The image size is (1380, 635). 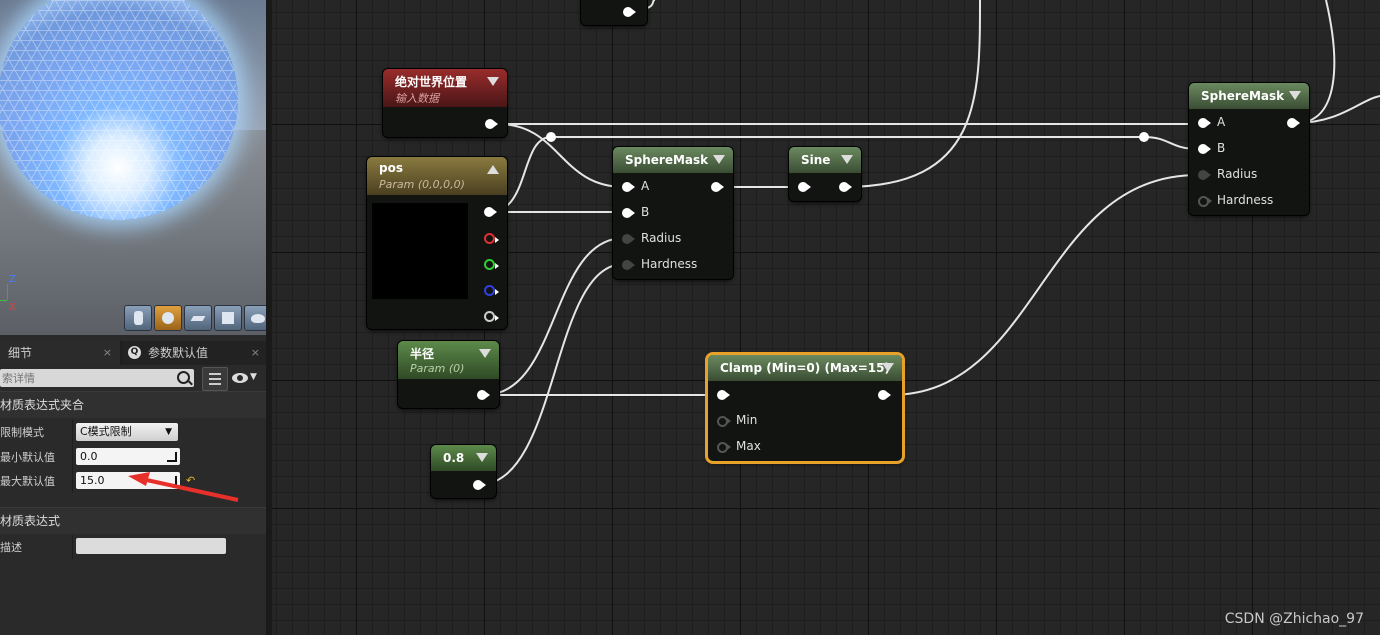 What do you see at coordinates (437, 243) in the screenshot?
I see `node-pos-param: pos Param (0,0,0,0)` at bounding box center [437, 243].